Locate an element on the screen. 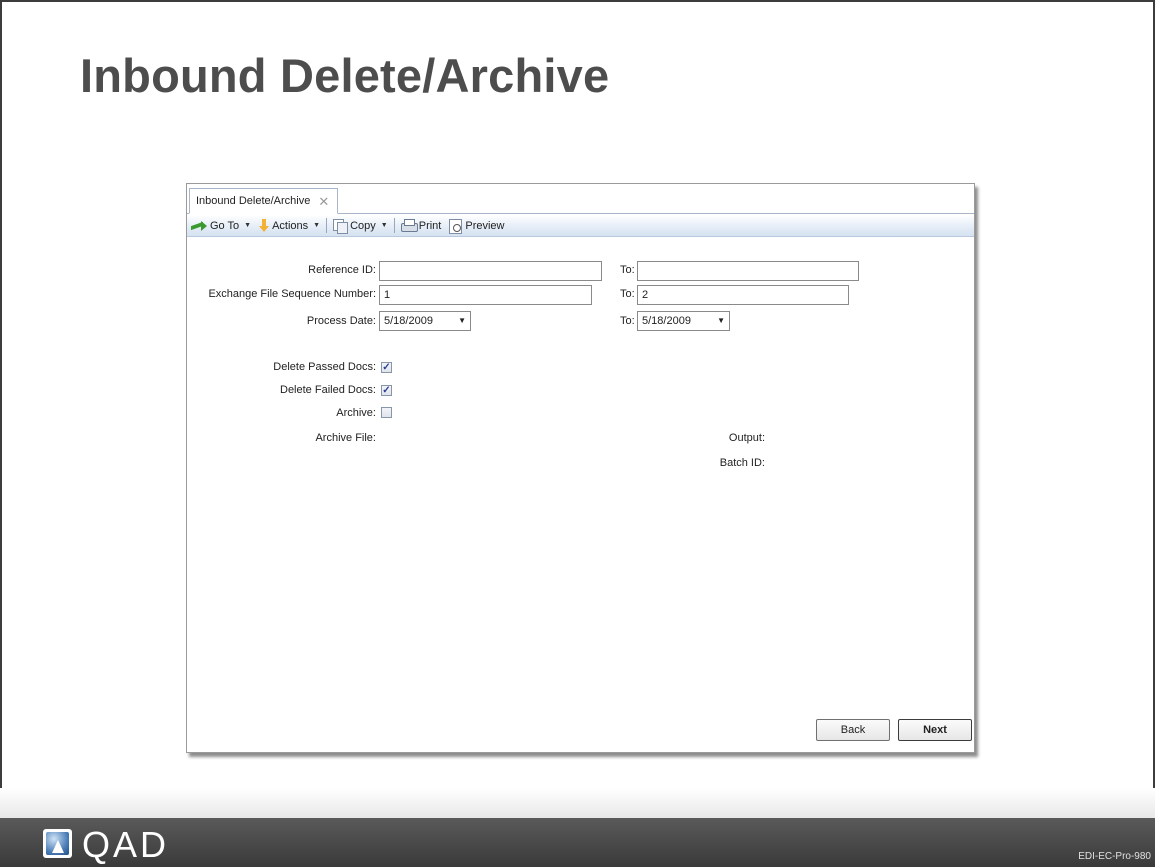  exchange-seq-to-input is located at coordinates (743, 295).